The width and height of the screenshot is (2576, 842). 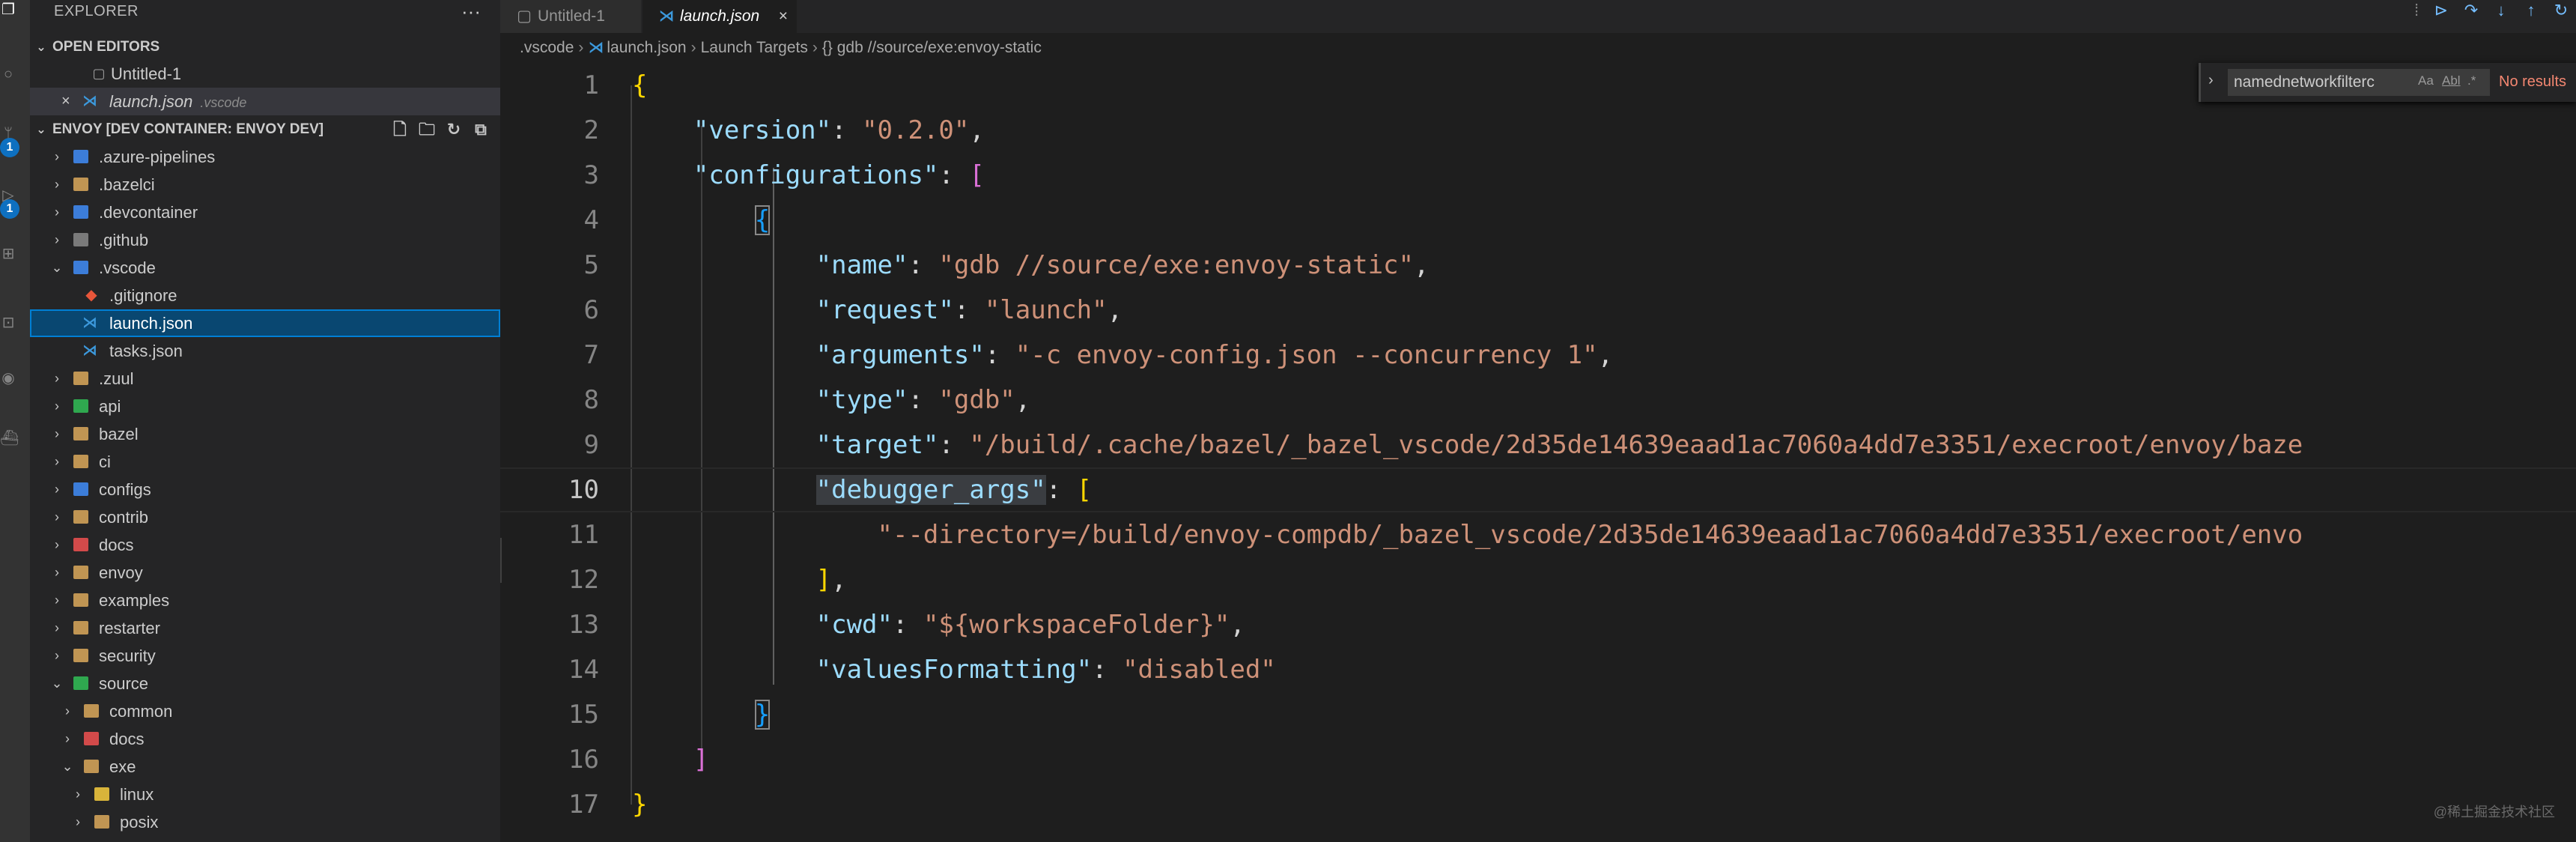 I want to click on search-icon: ○, so click(x=8, y=74).